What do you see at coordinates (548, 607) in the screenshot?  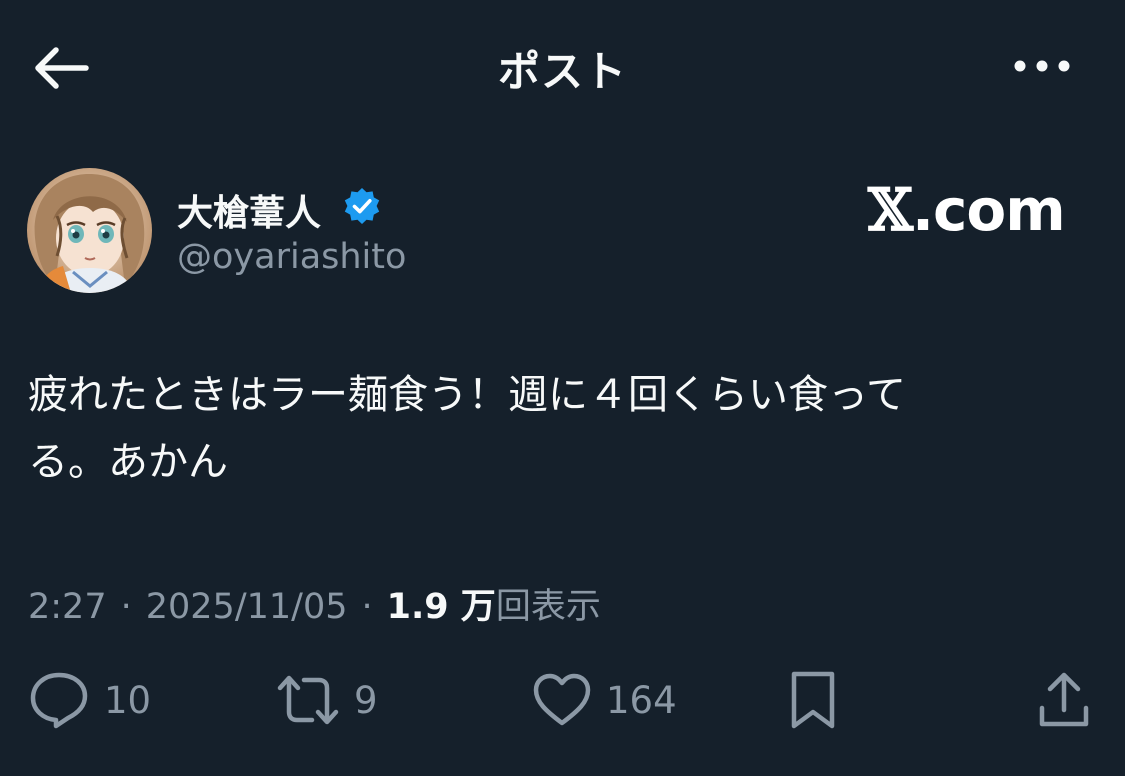 I see `views-label: 回表示` at bounding box center [548, 607].